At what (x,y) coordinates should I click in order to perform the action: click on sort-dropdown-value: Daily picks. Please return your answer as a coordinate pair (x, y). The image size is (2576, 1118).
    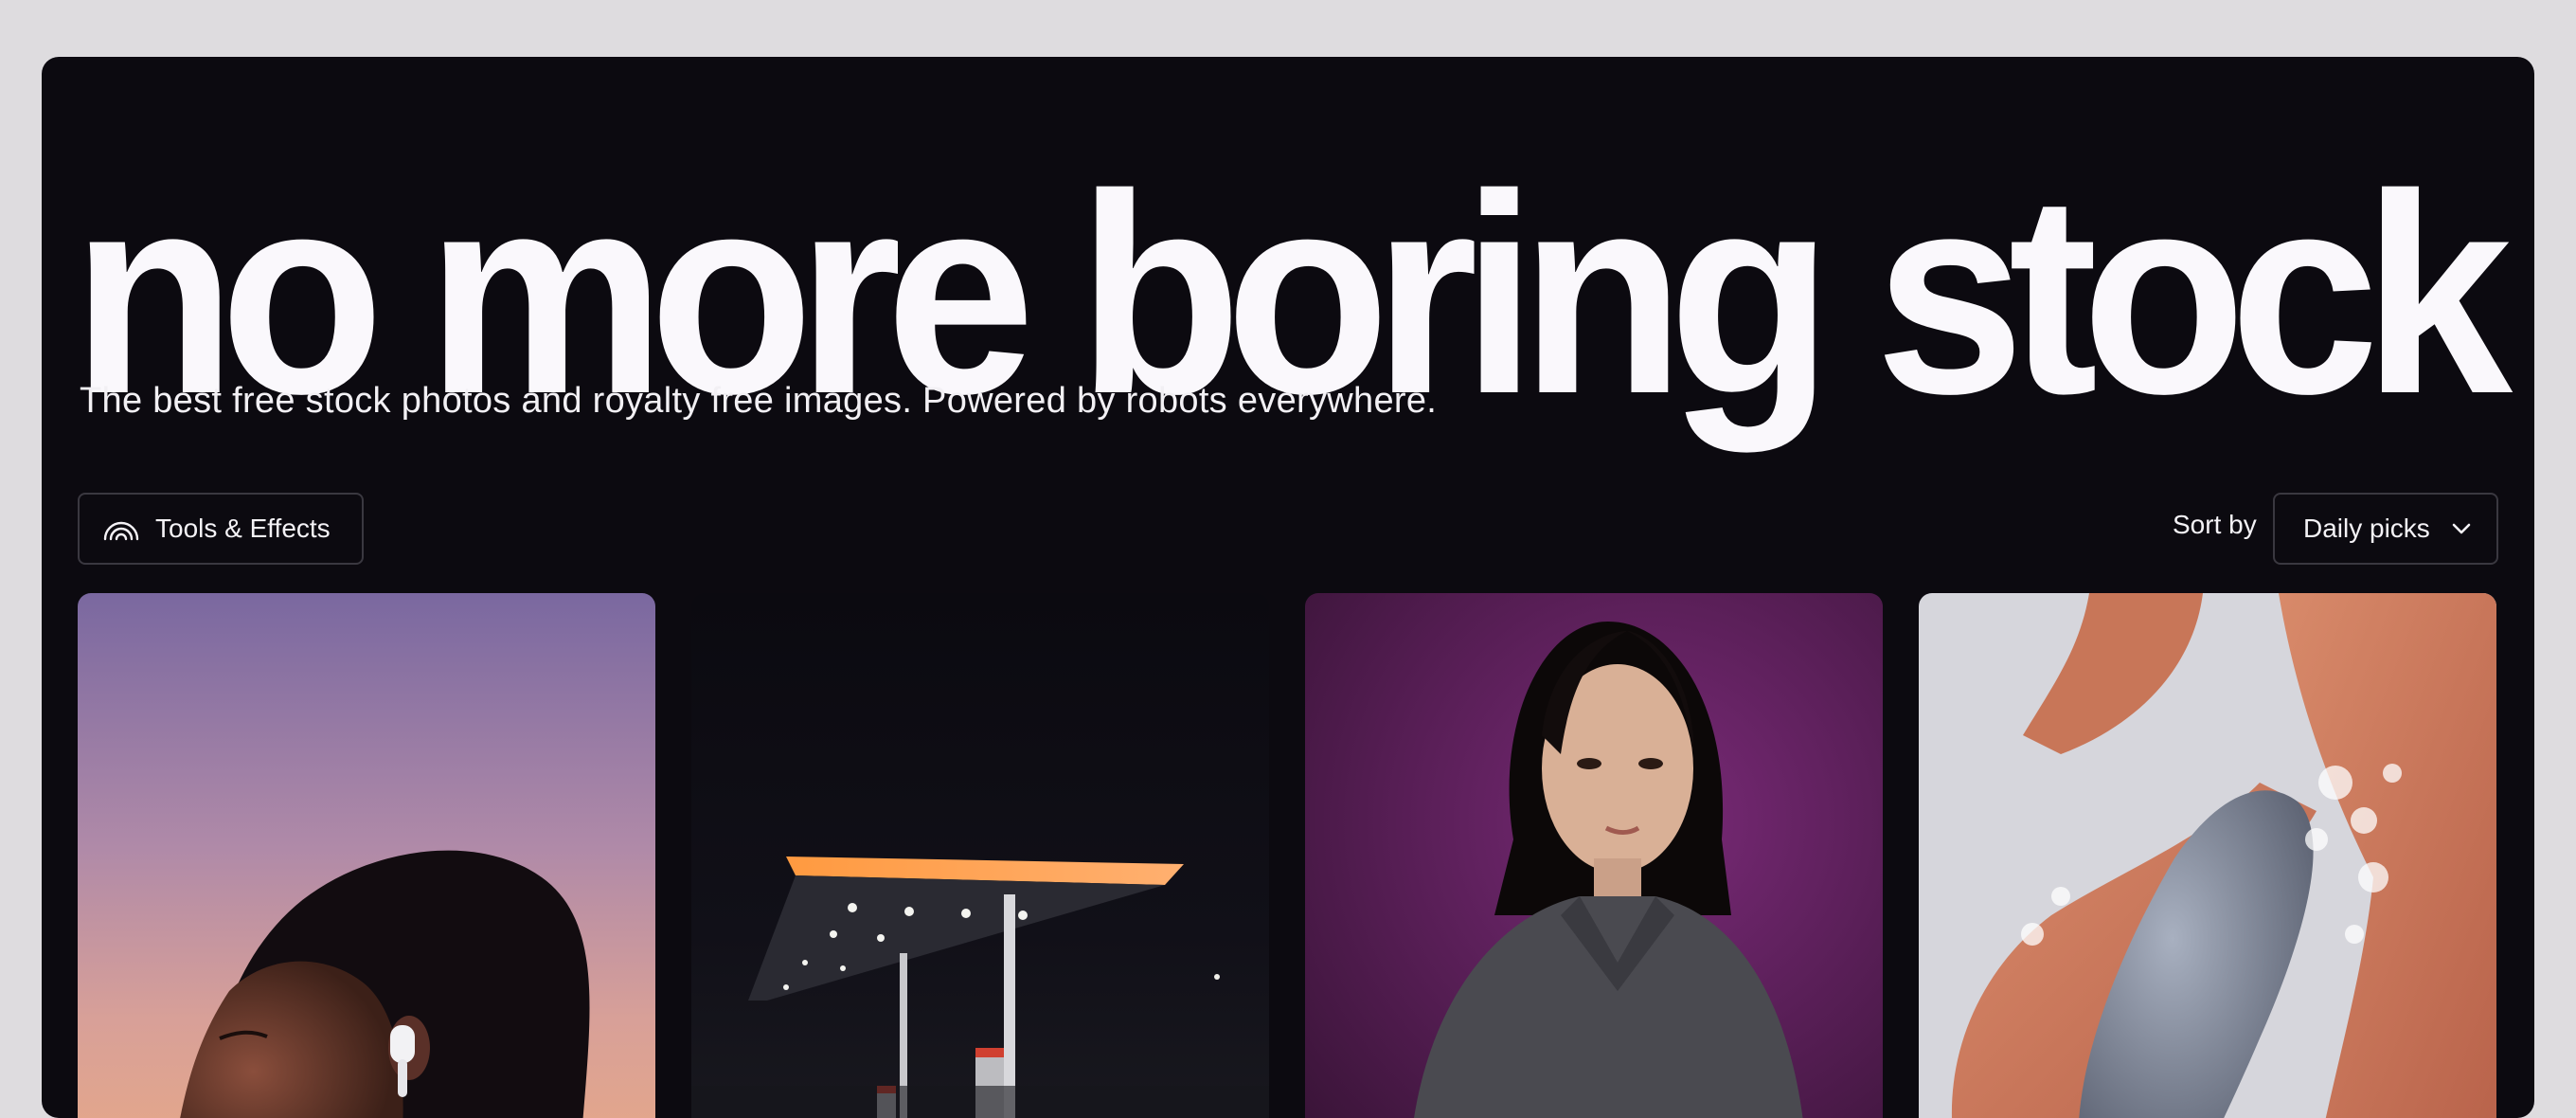
    Looking at the image, I should click on (2366, 528).